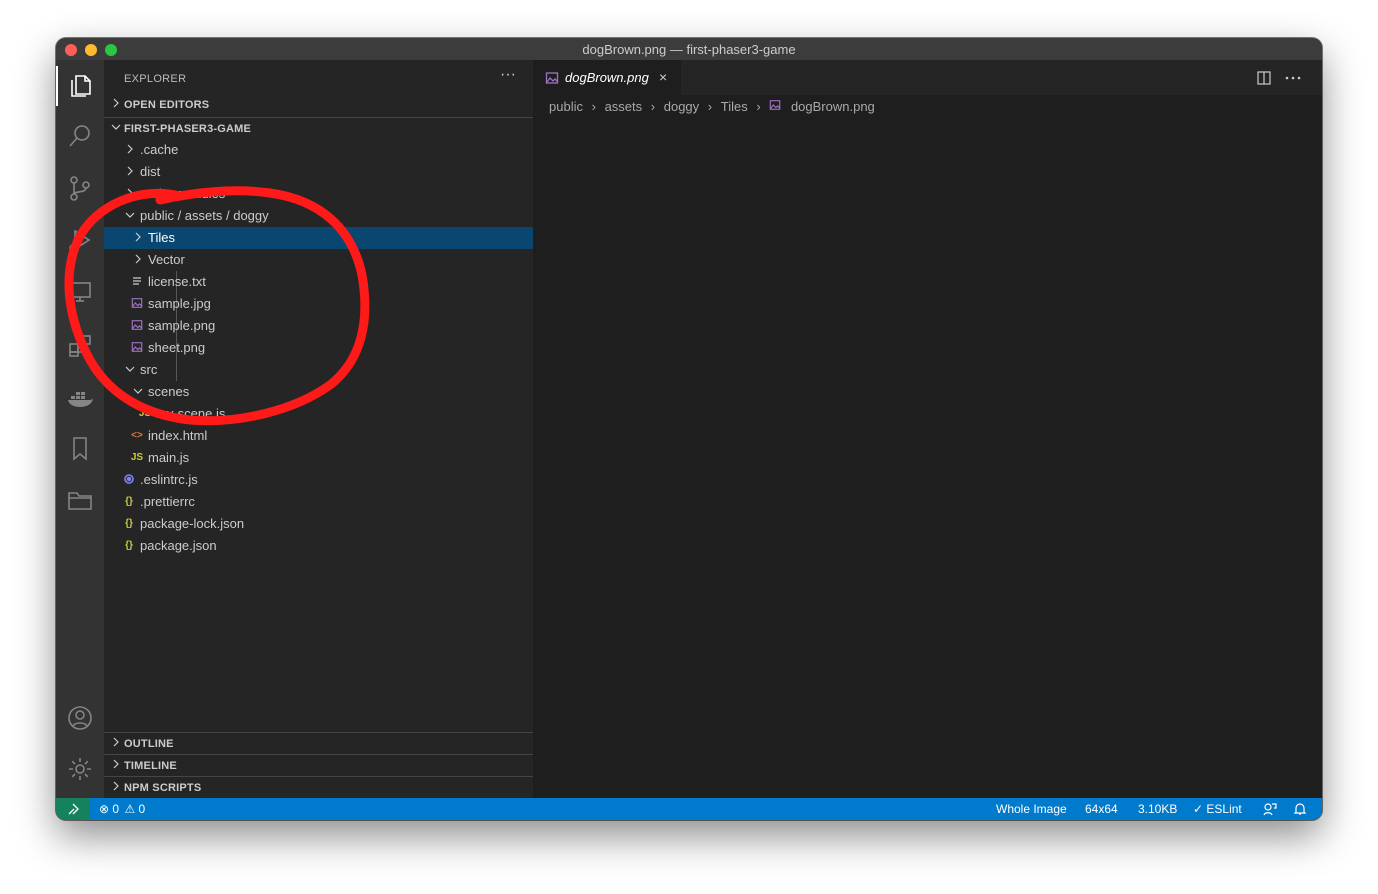  I want to click on source-control-icon, so click(80, 188).